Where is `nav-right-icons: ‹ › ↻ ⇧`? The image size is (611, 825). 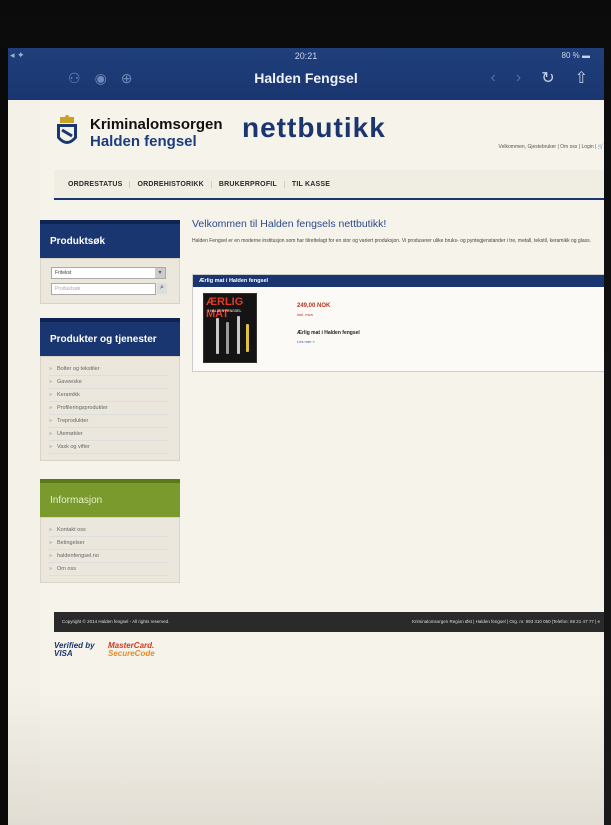
nav-right-icons: ‹ › ↻ ⇧ is located at coordinates (539, 78).